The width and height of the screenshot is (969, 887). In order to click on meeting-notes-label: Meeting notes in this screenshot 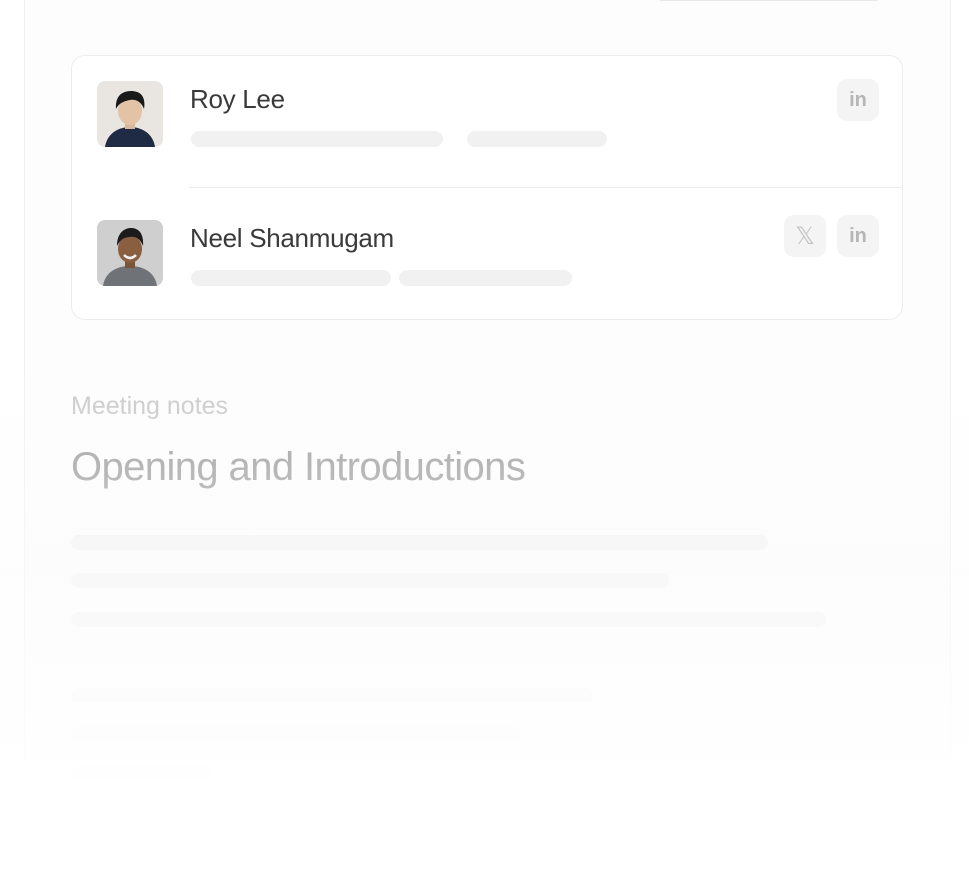, I will do `click(150, 406)`.